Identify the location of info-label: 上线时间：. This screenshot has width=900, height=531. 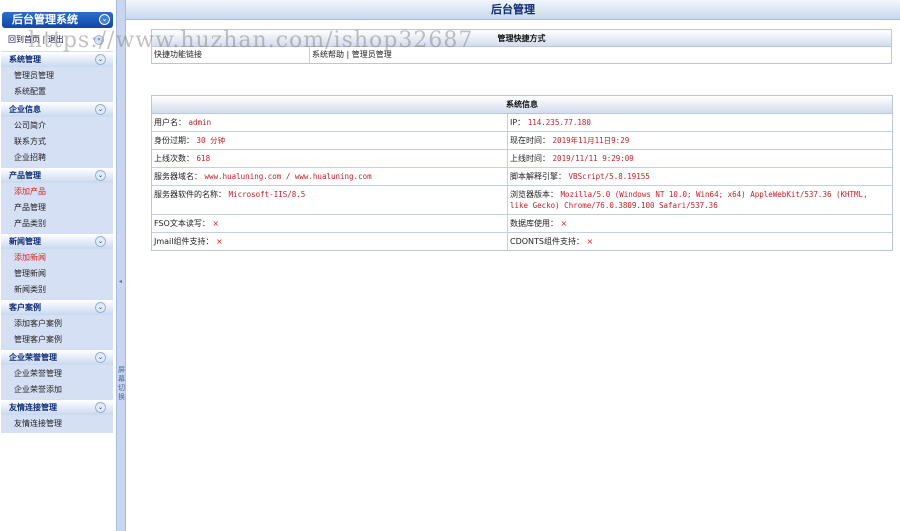
(530, 158).